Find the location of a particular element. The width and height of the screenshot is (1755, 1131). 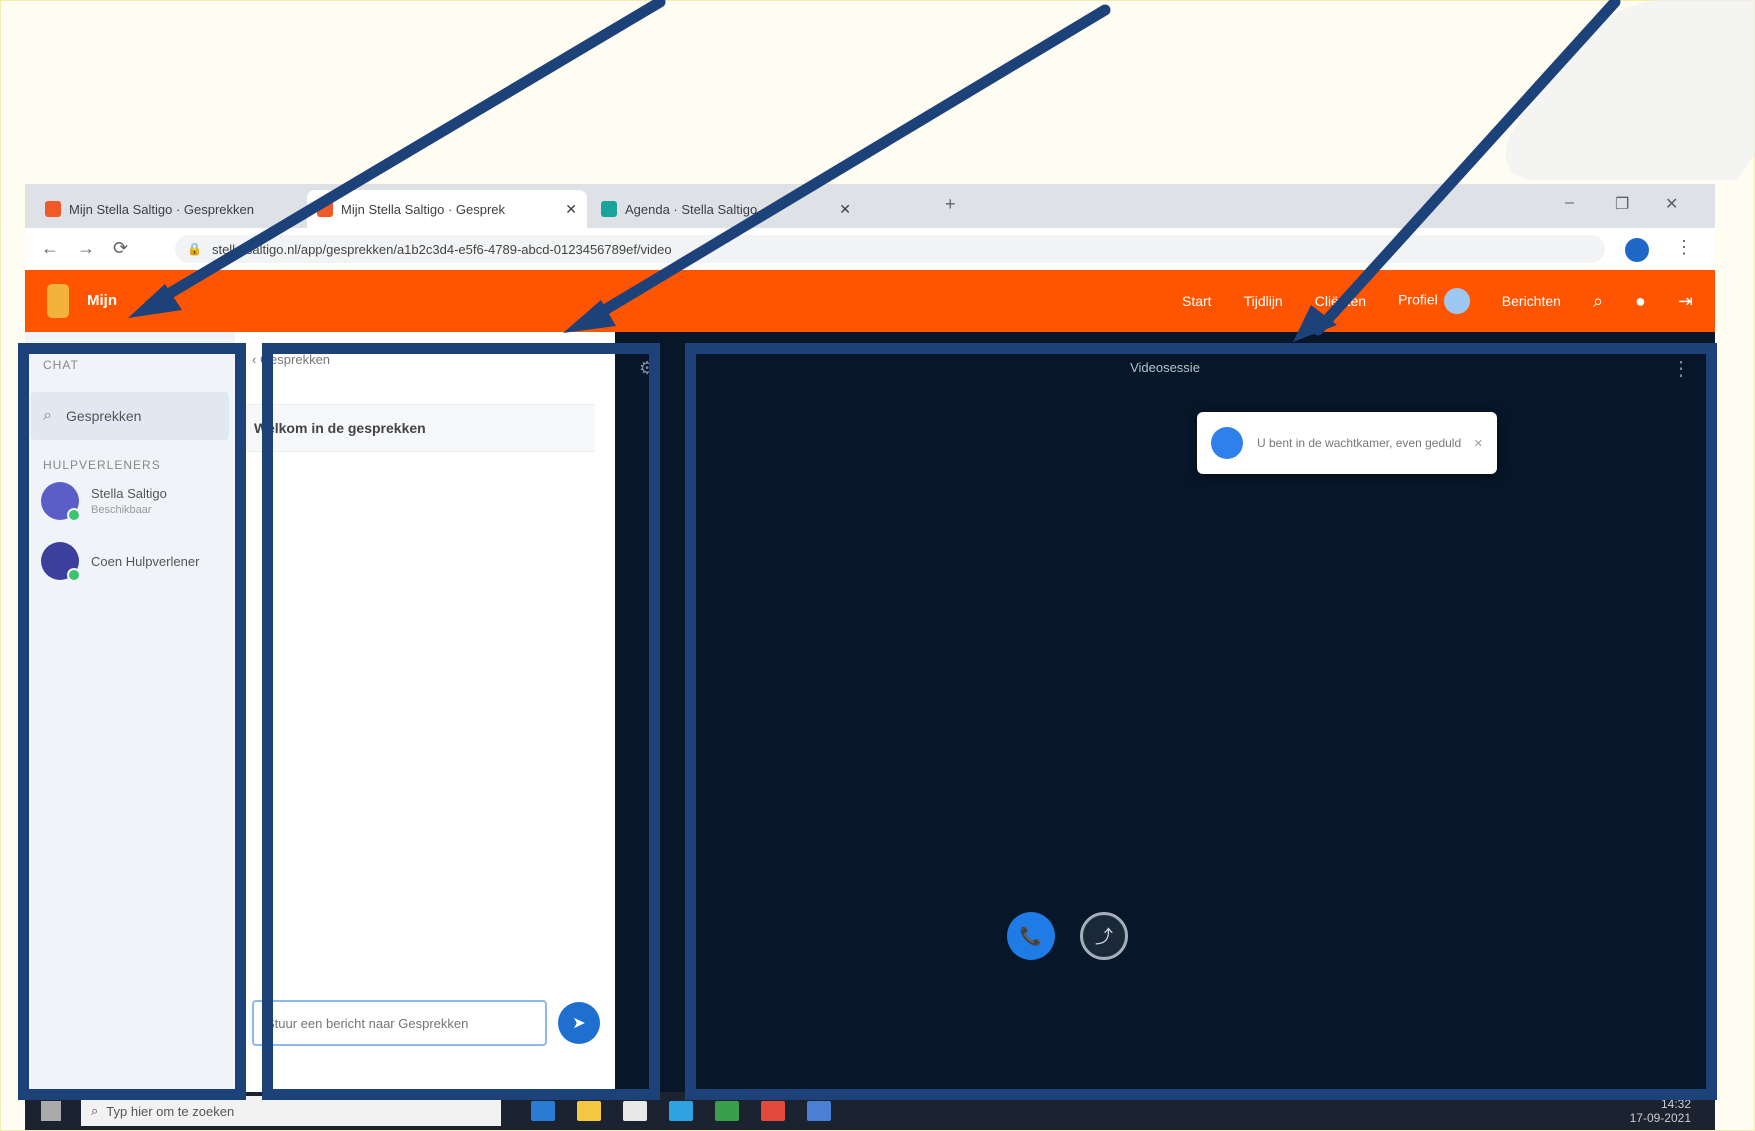

logout-icon: ⇥ is located at coordinates (1685, 301).